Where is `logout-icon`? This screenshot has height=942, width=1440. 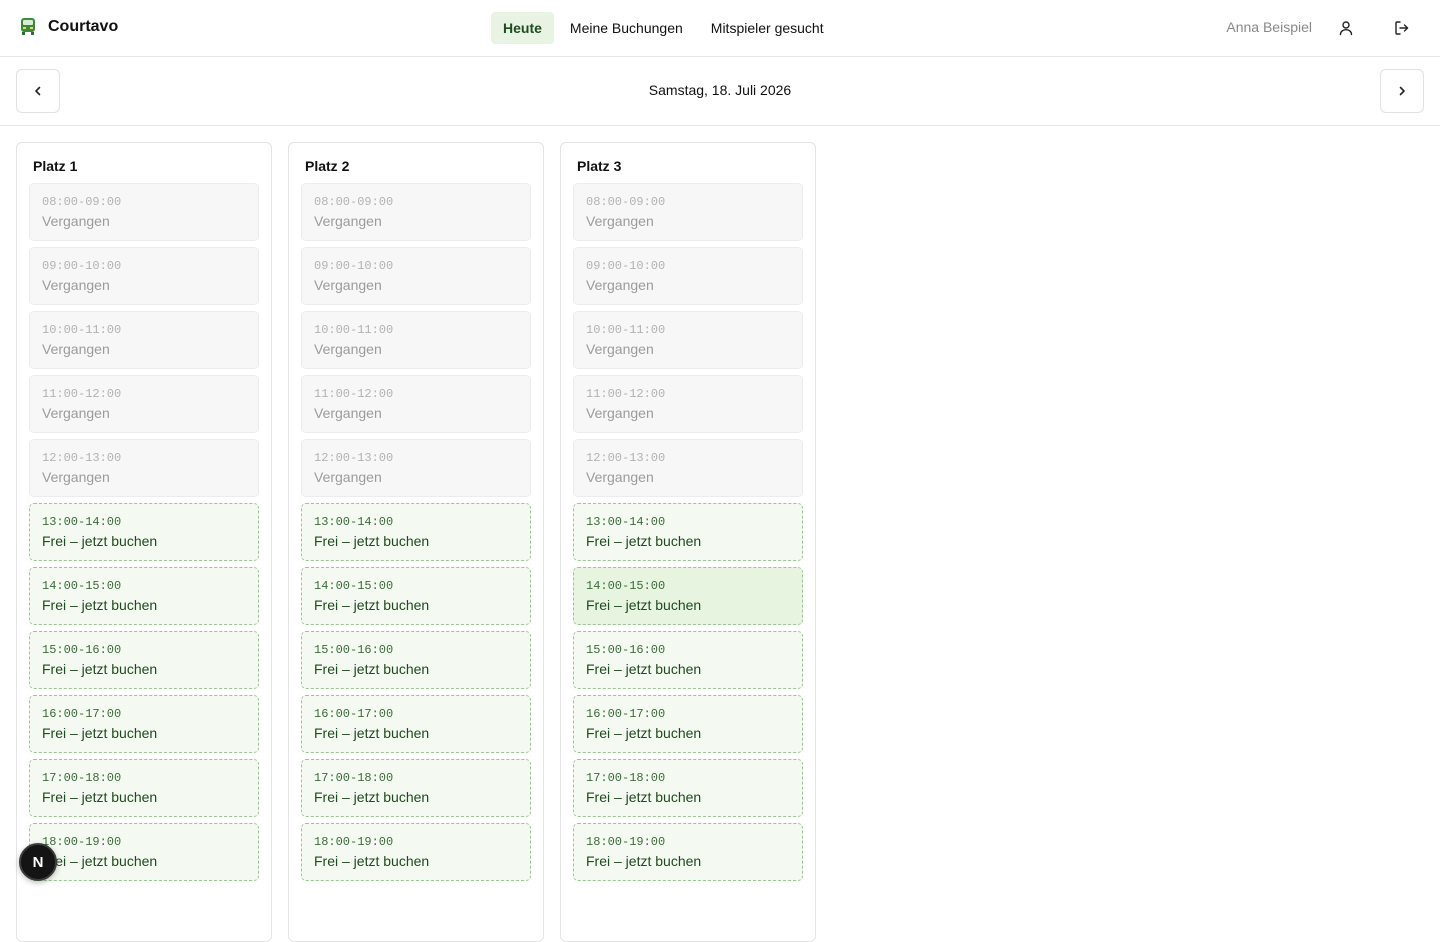 logout-icon is located at coordinates (1402, 28).